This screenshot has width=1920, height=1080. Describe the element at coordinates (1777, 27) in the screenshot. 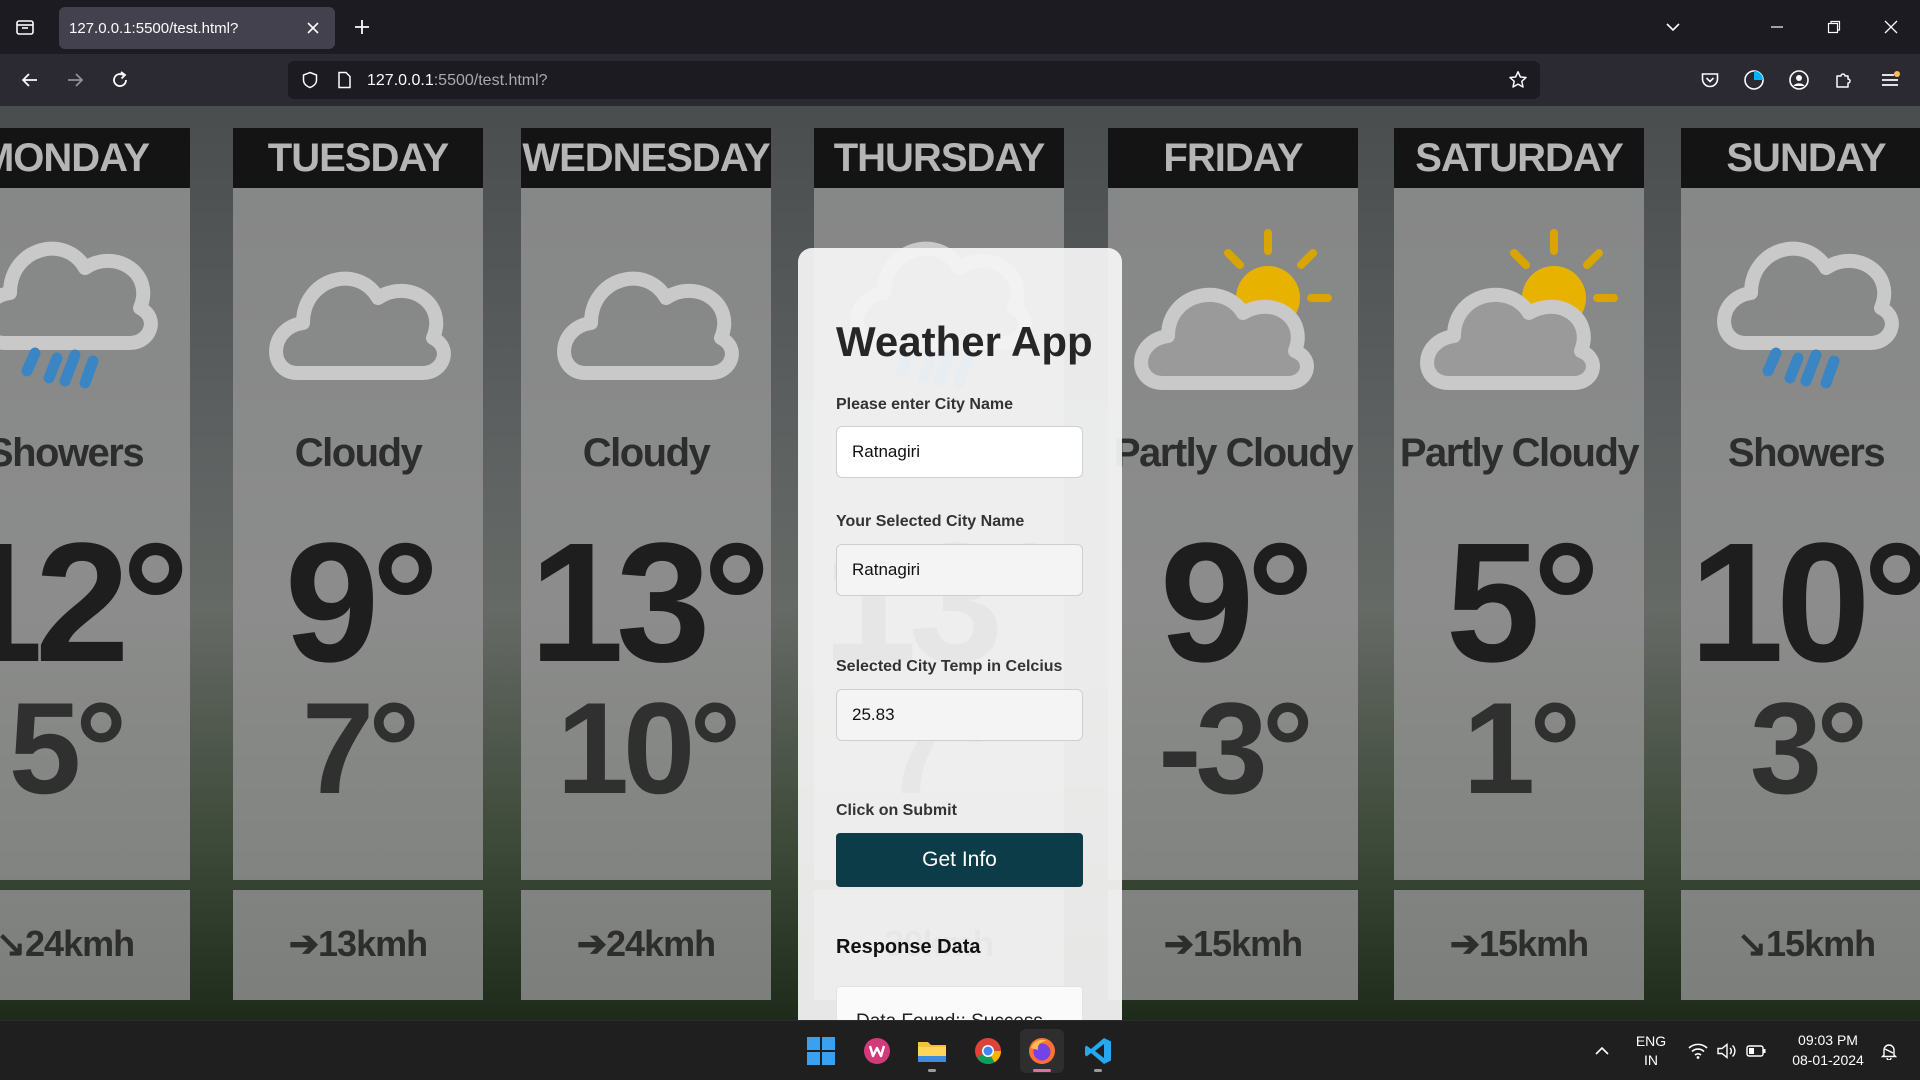

I see `minimize-icon` at that location.